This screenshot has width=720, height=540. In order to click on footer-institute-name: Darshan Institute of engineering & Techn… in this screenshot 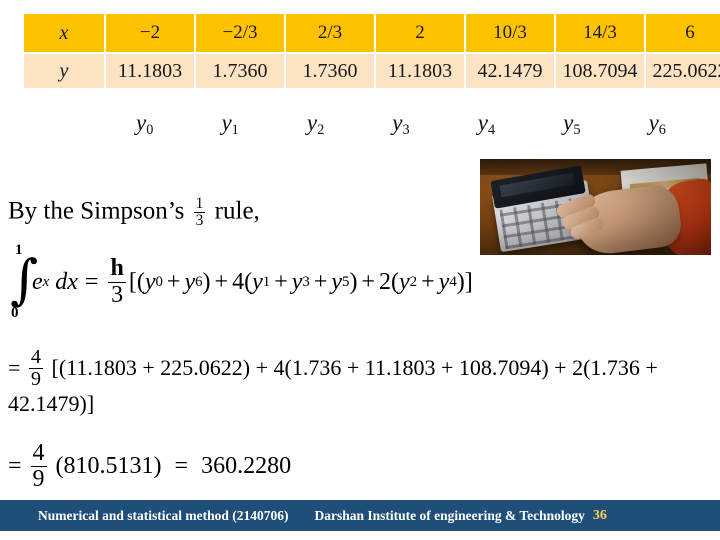, I will do `click(449, 515)`.